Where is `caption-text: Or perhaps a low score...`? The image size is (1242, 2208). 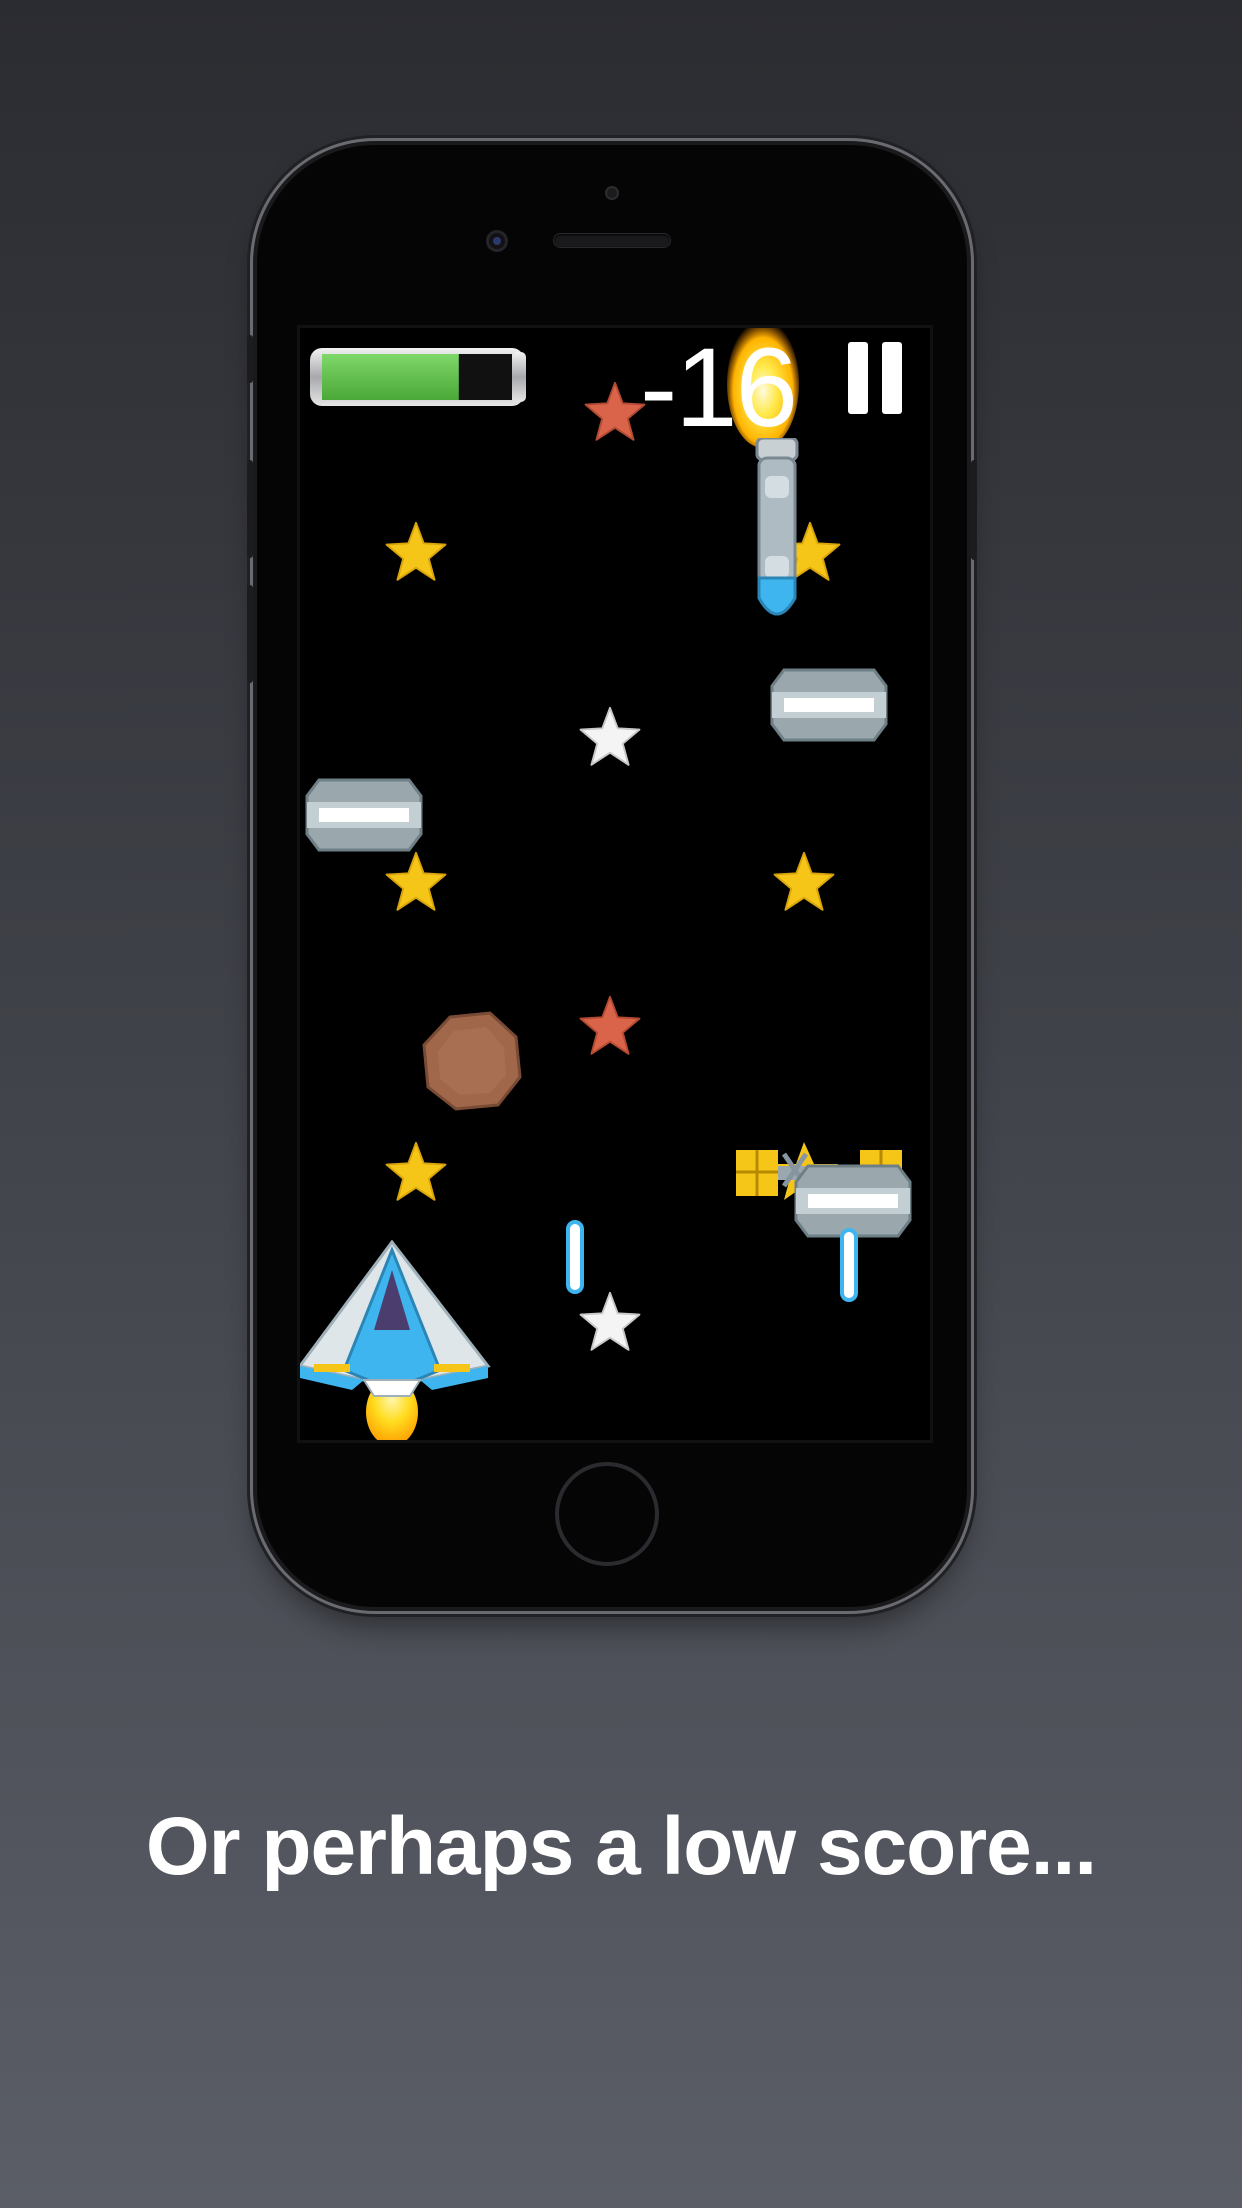 caption-text: Or perhaps a low score... is located at coordinates (621, 1846).